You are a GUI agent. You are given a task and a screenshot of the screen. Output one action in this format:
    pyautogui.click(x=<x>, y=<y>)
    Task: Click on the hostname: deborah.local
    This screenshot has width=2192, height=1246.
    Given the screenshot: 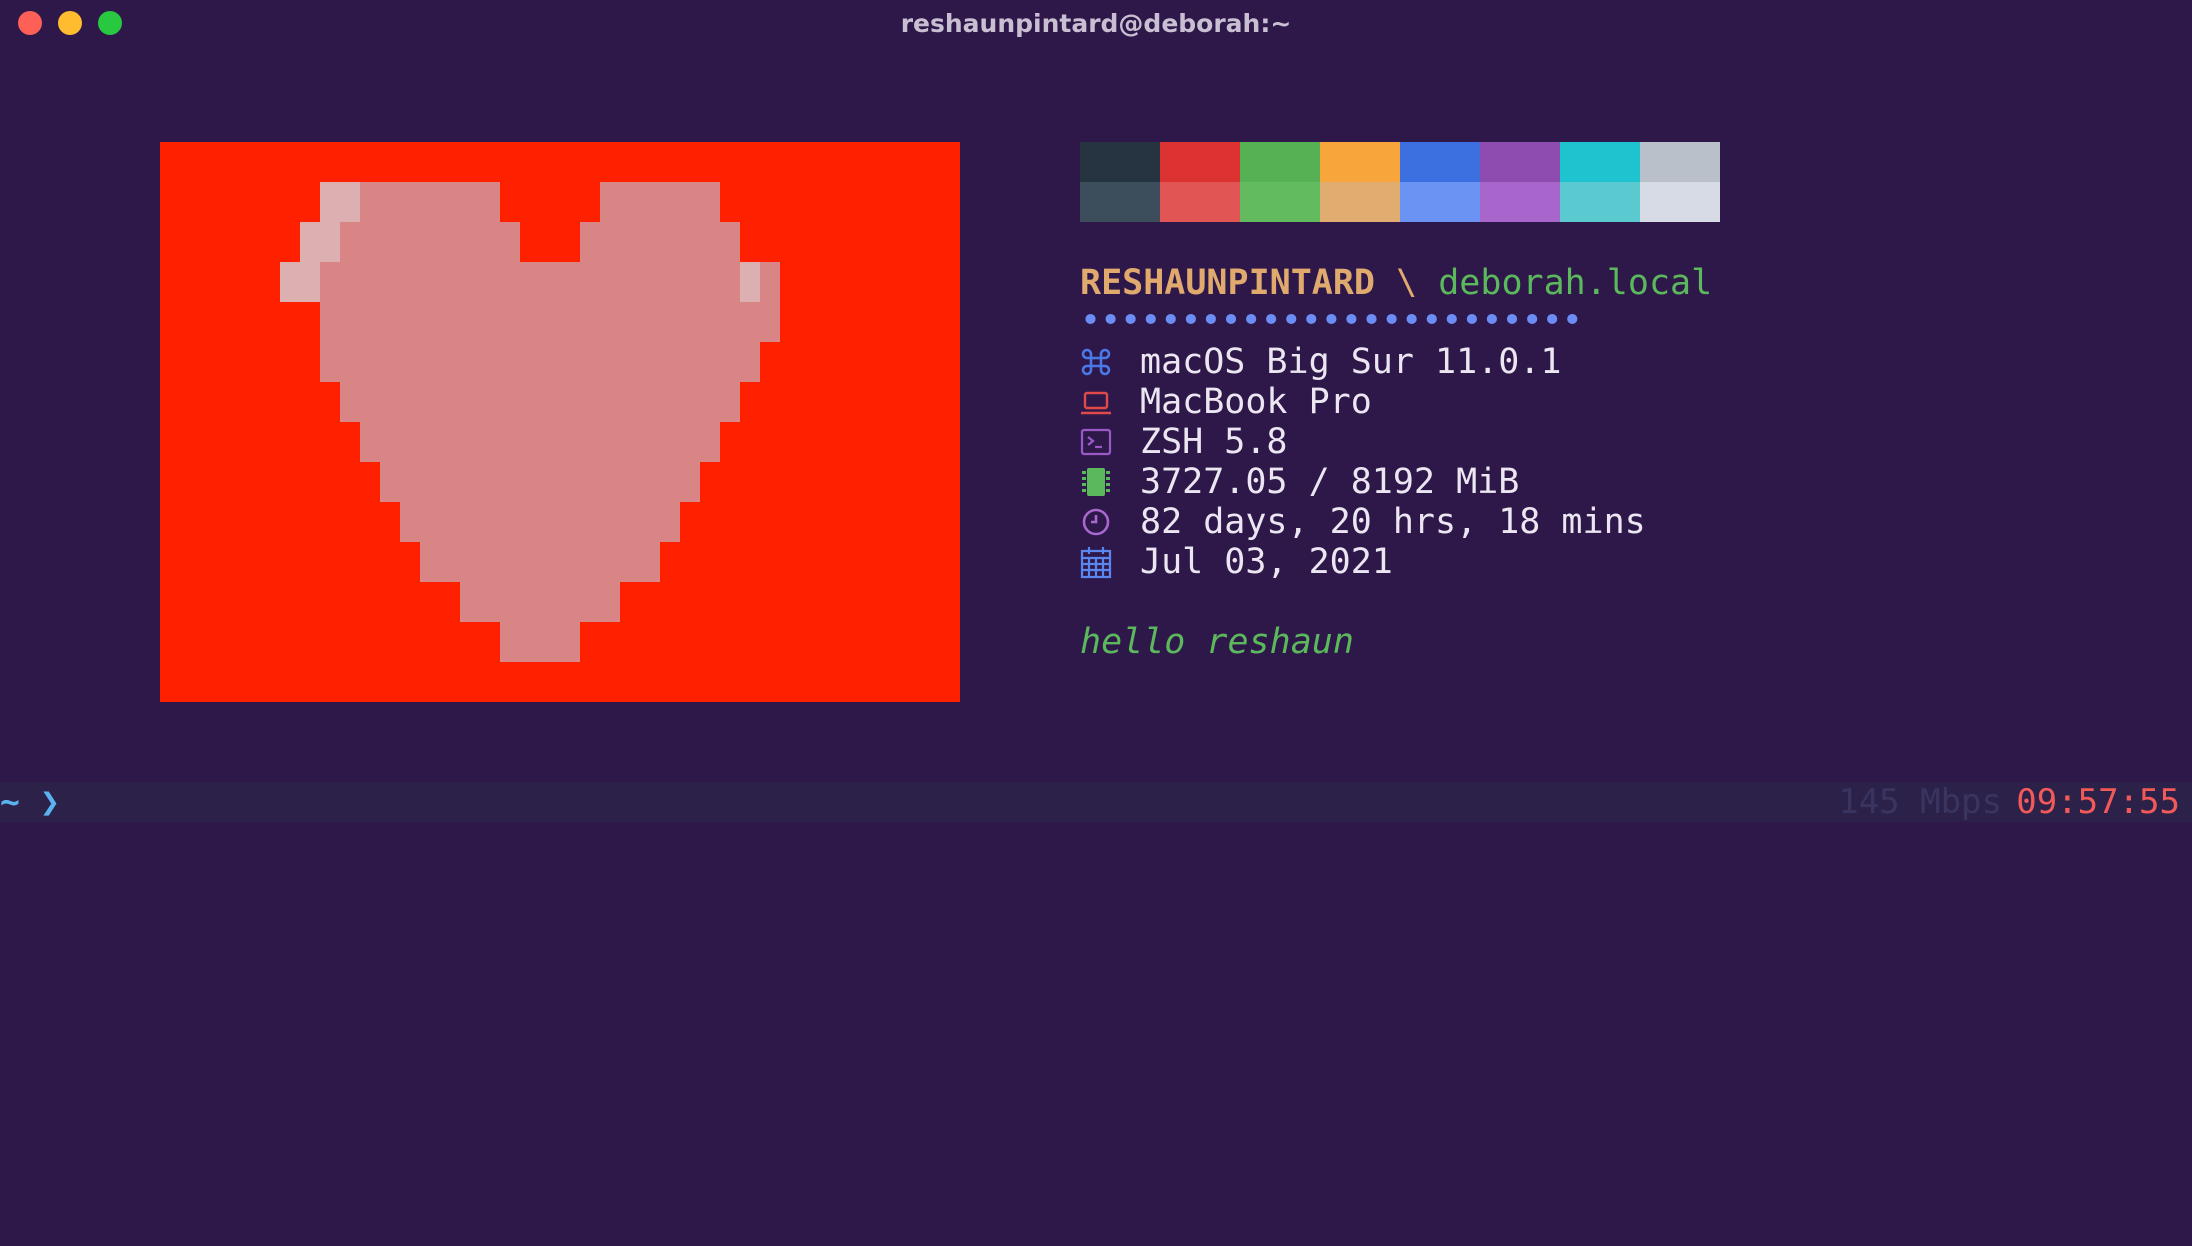 What is the action you would take?
    pyautogui.click(x=1575, y=283)
    